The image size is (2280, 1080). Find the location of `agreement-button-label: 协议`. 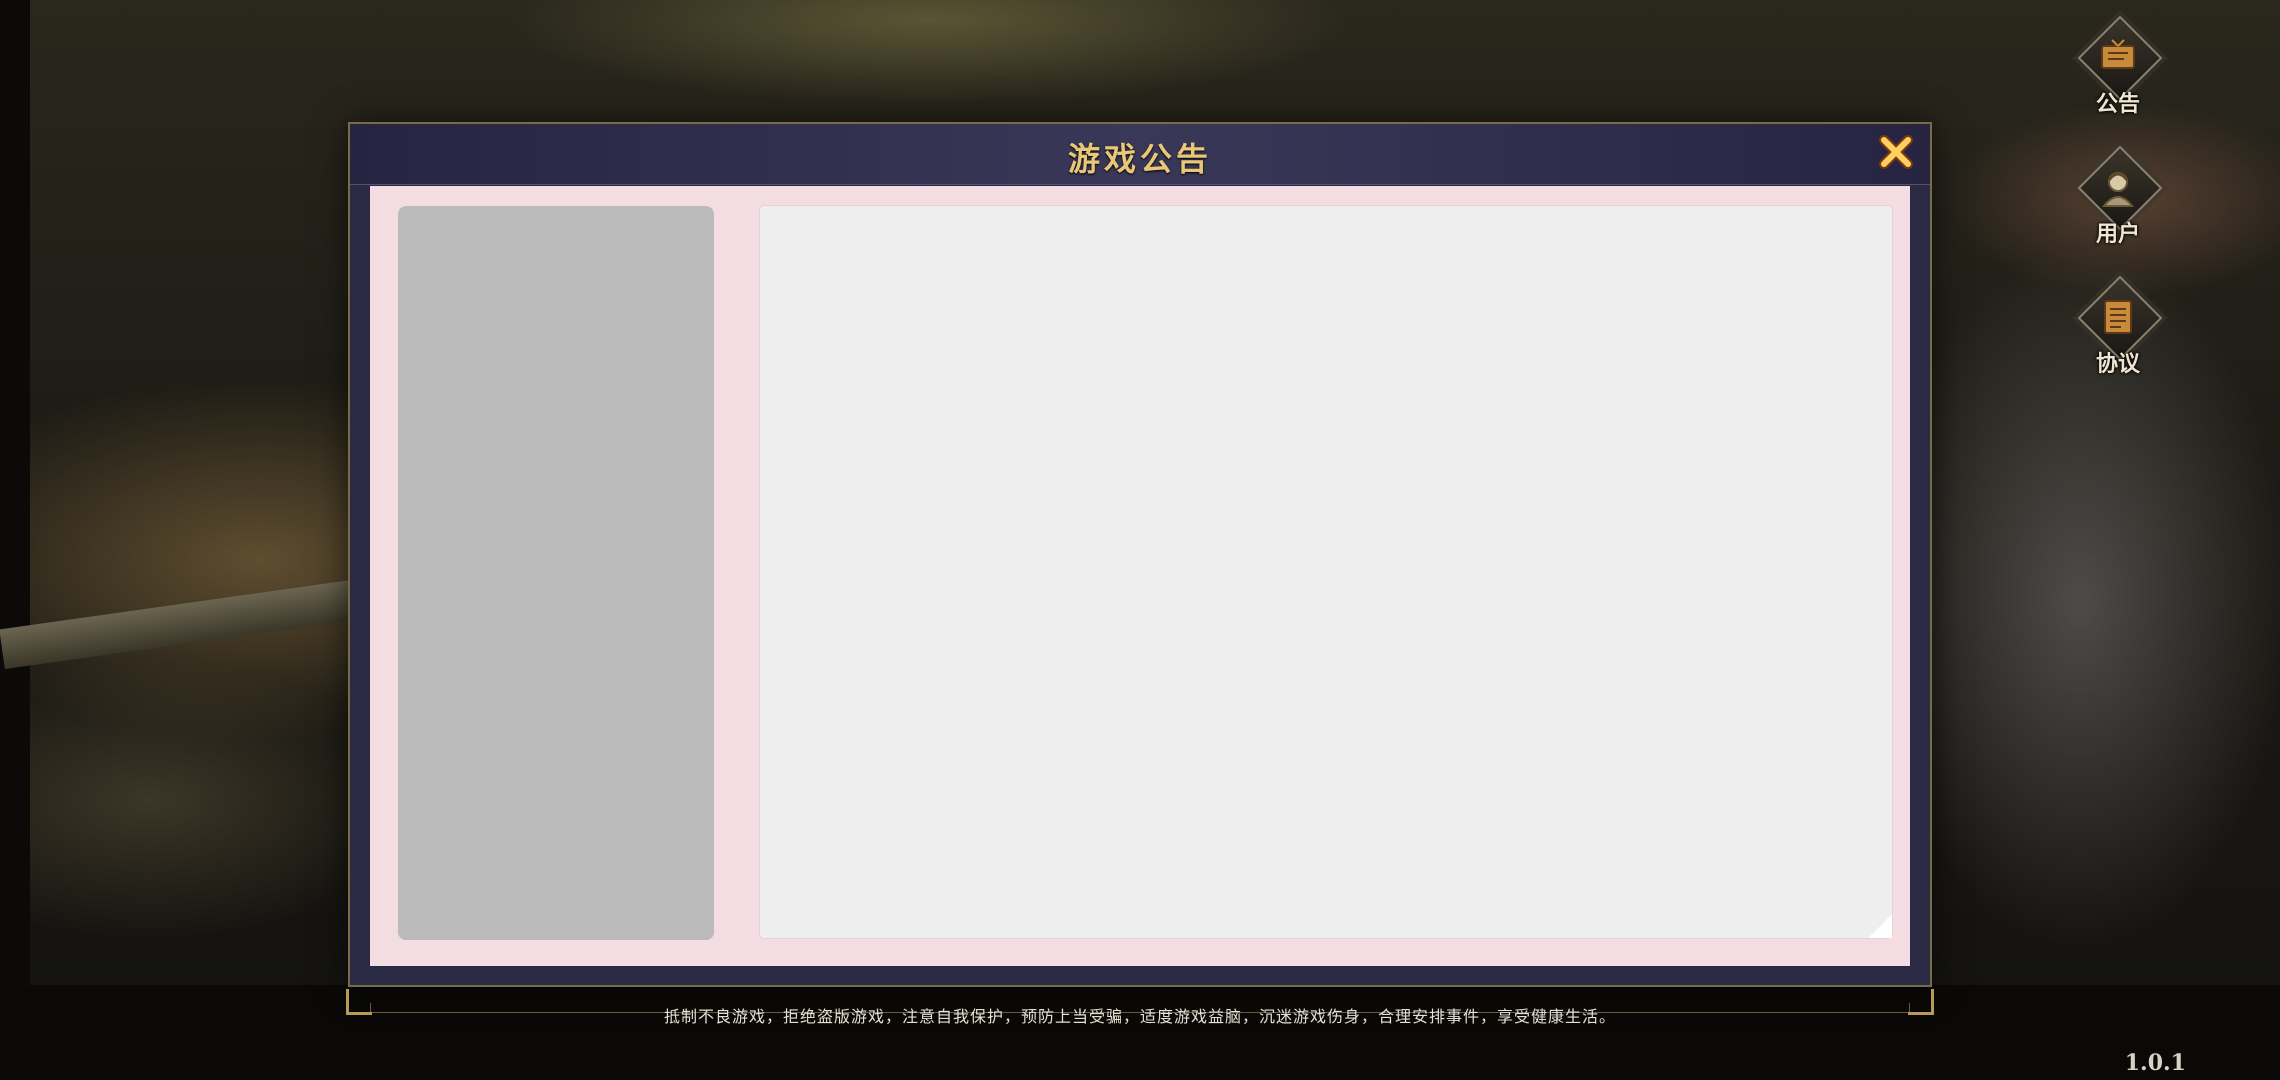

agreement-button-label: 协议 is located at coordinates (2117, 364).